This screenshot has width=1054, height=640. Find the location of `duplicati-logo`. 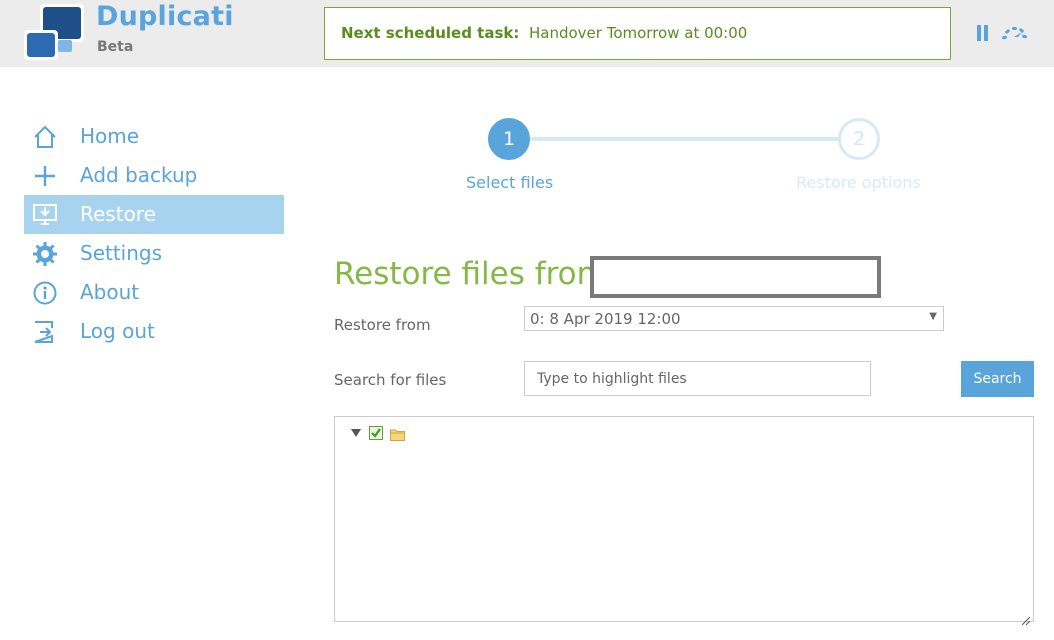

duplicati-logo is located at coordinates (54, 32).